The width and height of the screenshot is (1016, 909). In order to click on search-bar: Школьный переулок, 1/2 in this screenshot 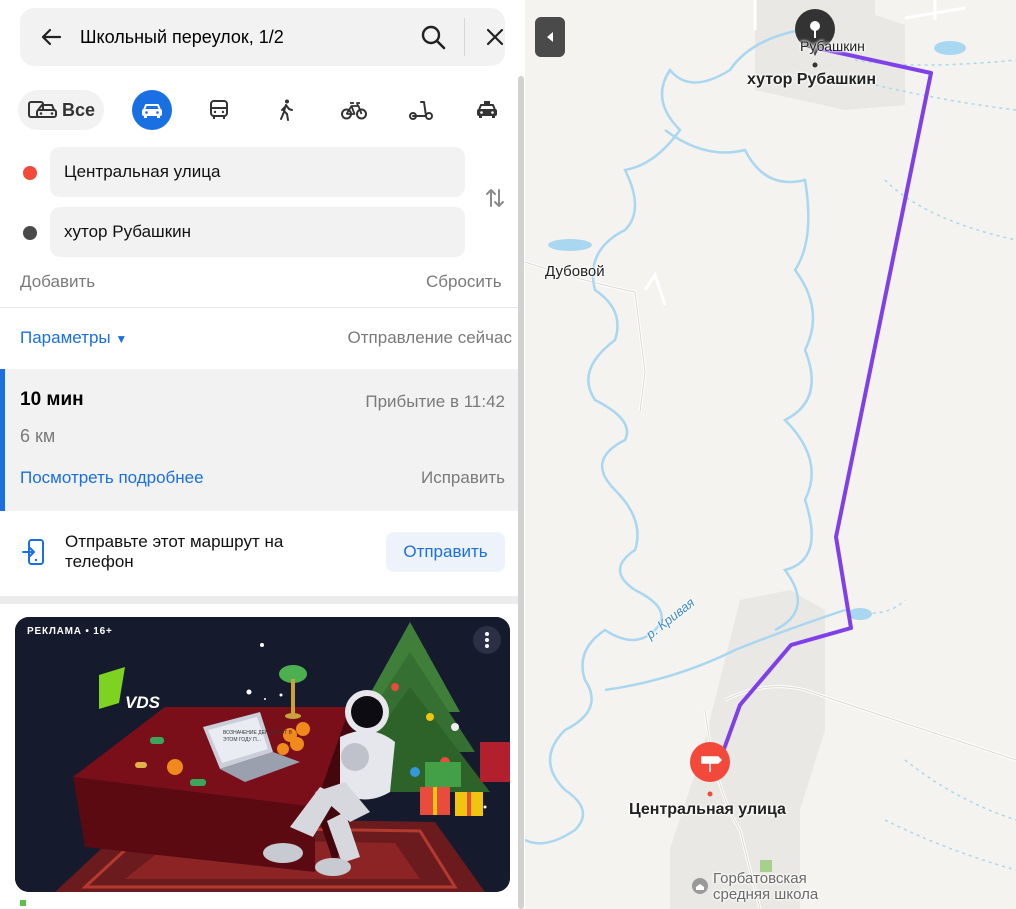, I will do `click(262, 37)`.